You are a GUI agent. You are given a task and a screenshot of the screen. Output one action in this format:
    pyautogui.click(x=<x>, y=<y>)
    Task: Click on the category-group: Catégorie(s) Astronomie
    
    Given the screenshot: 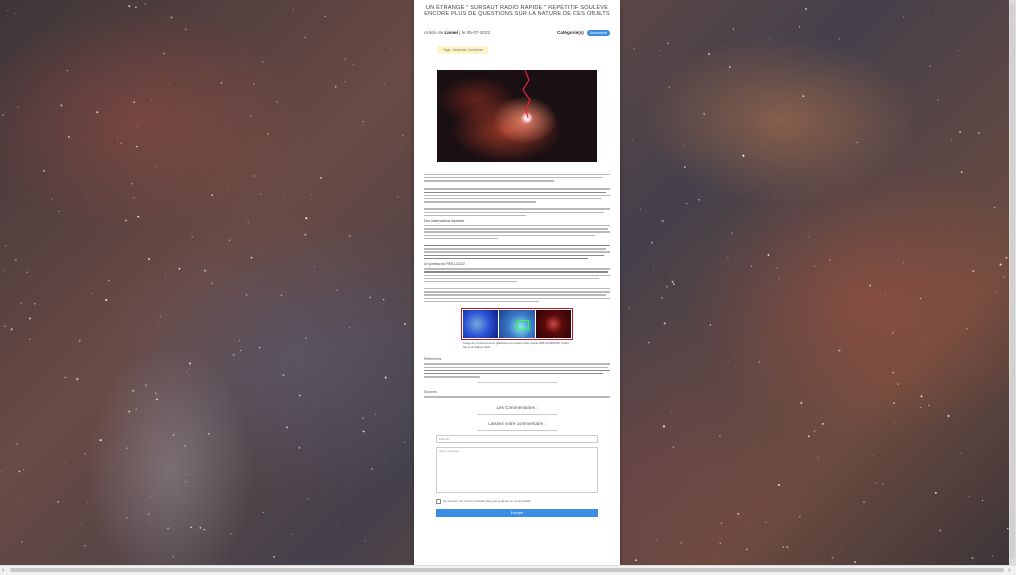 What is the action you would take?
    pyautogui.click(x=583, y=33)
    